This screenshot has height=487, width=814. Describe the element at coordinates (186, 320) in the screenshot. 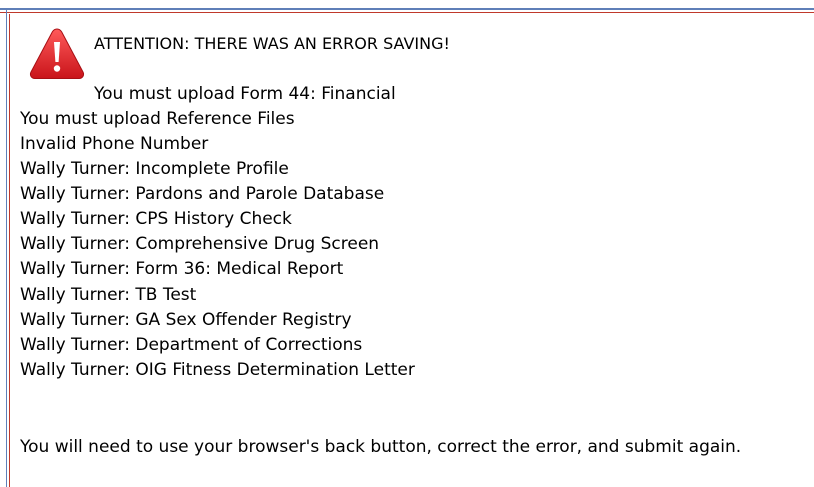

I see `error-item: Wally Turner: GA Sex Offender Registry` at that location.